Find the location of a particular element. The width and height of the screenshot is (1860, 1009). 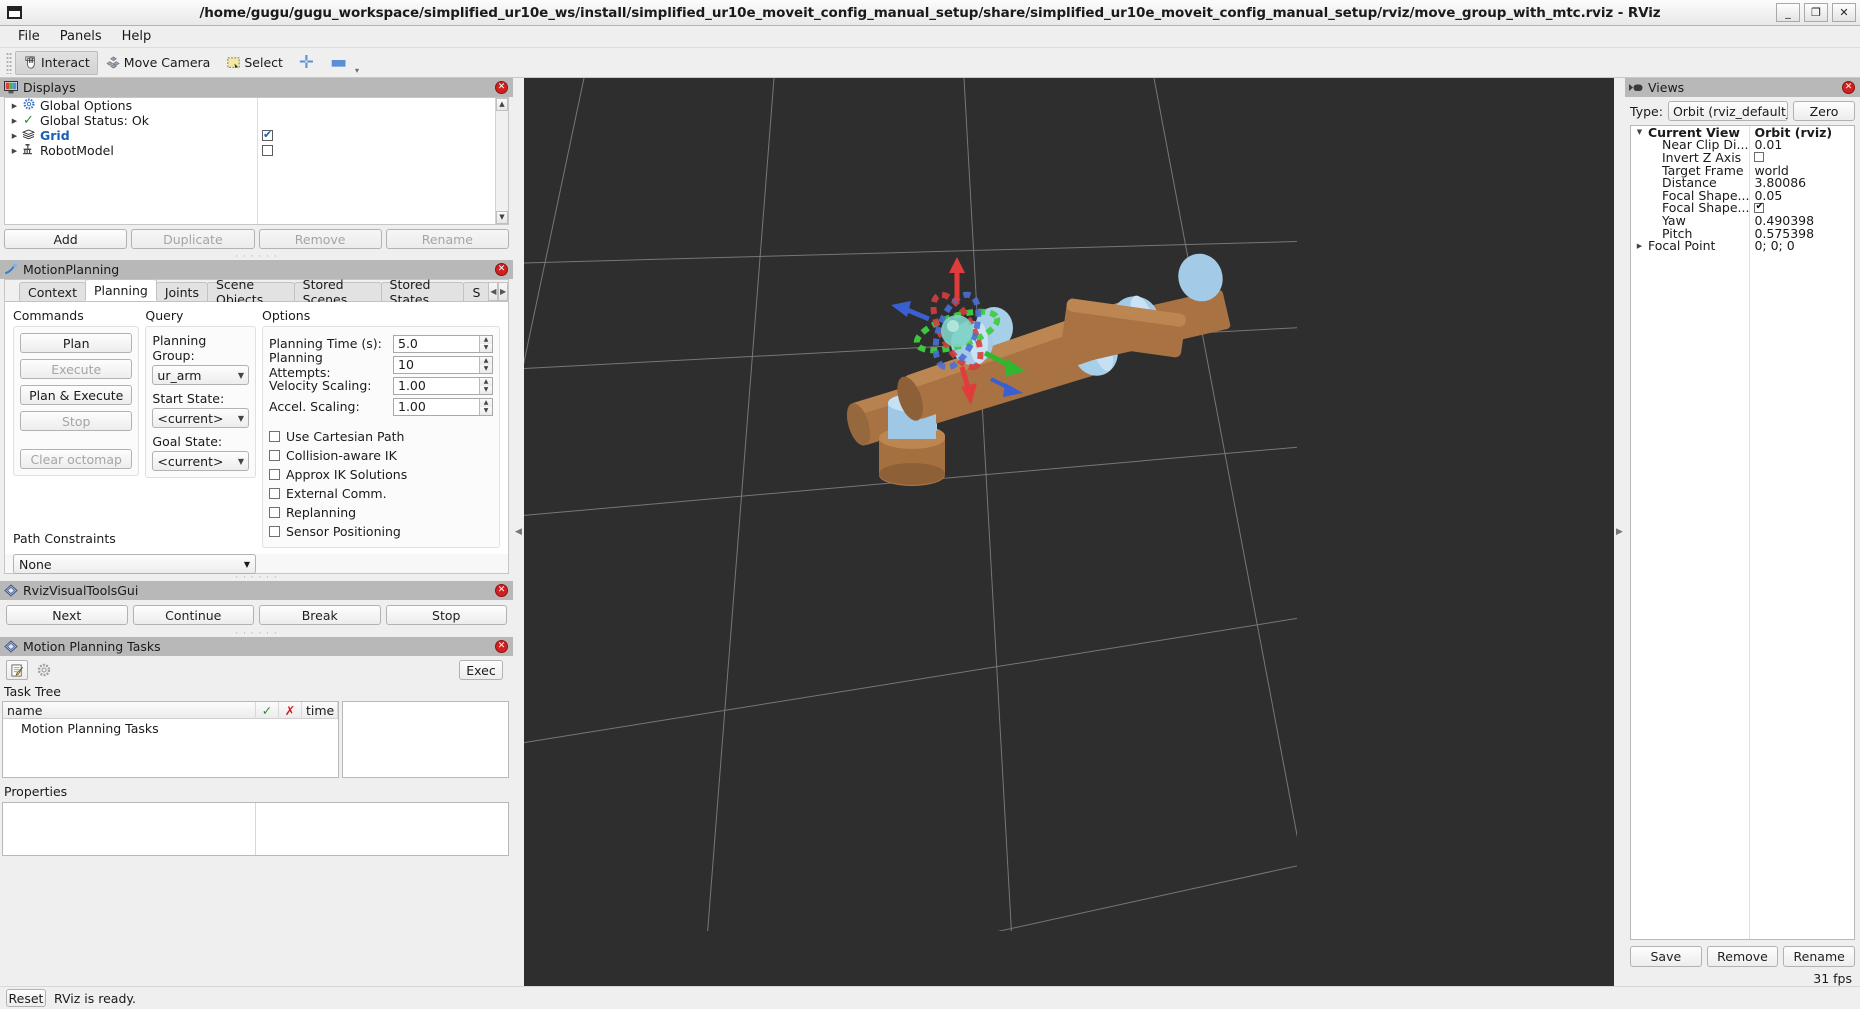

display-enabled-checkbox-robotmodel is located at coordinates (376, 150).